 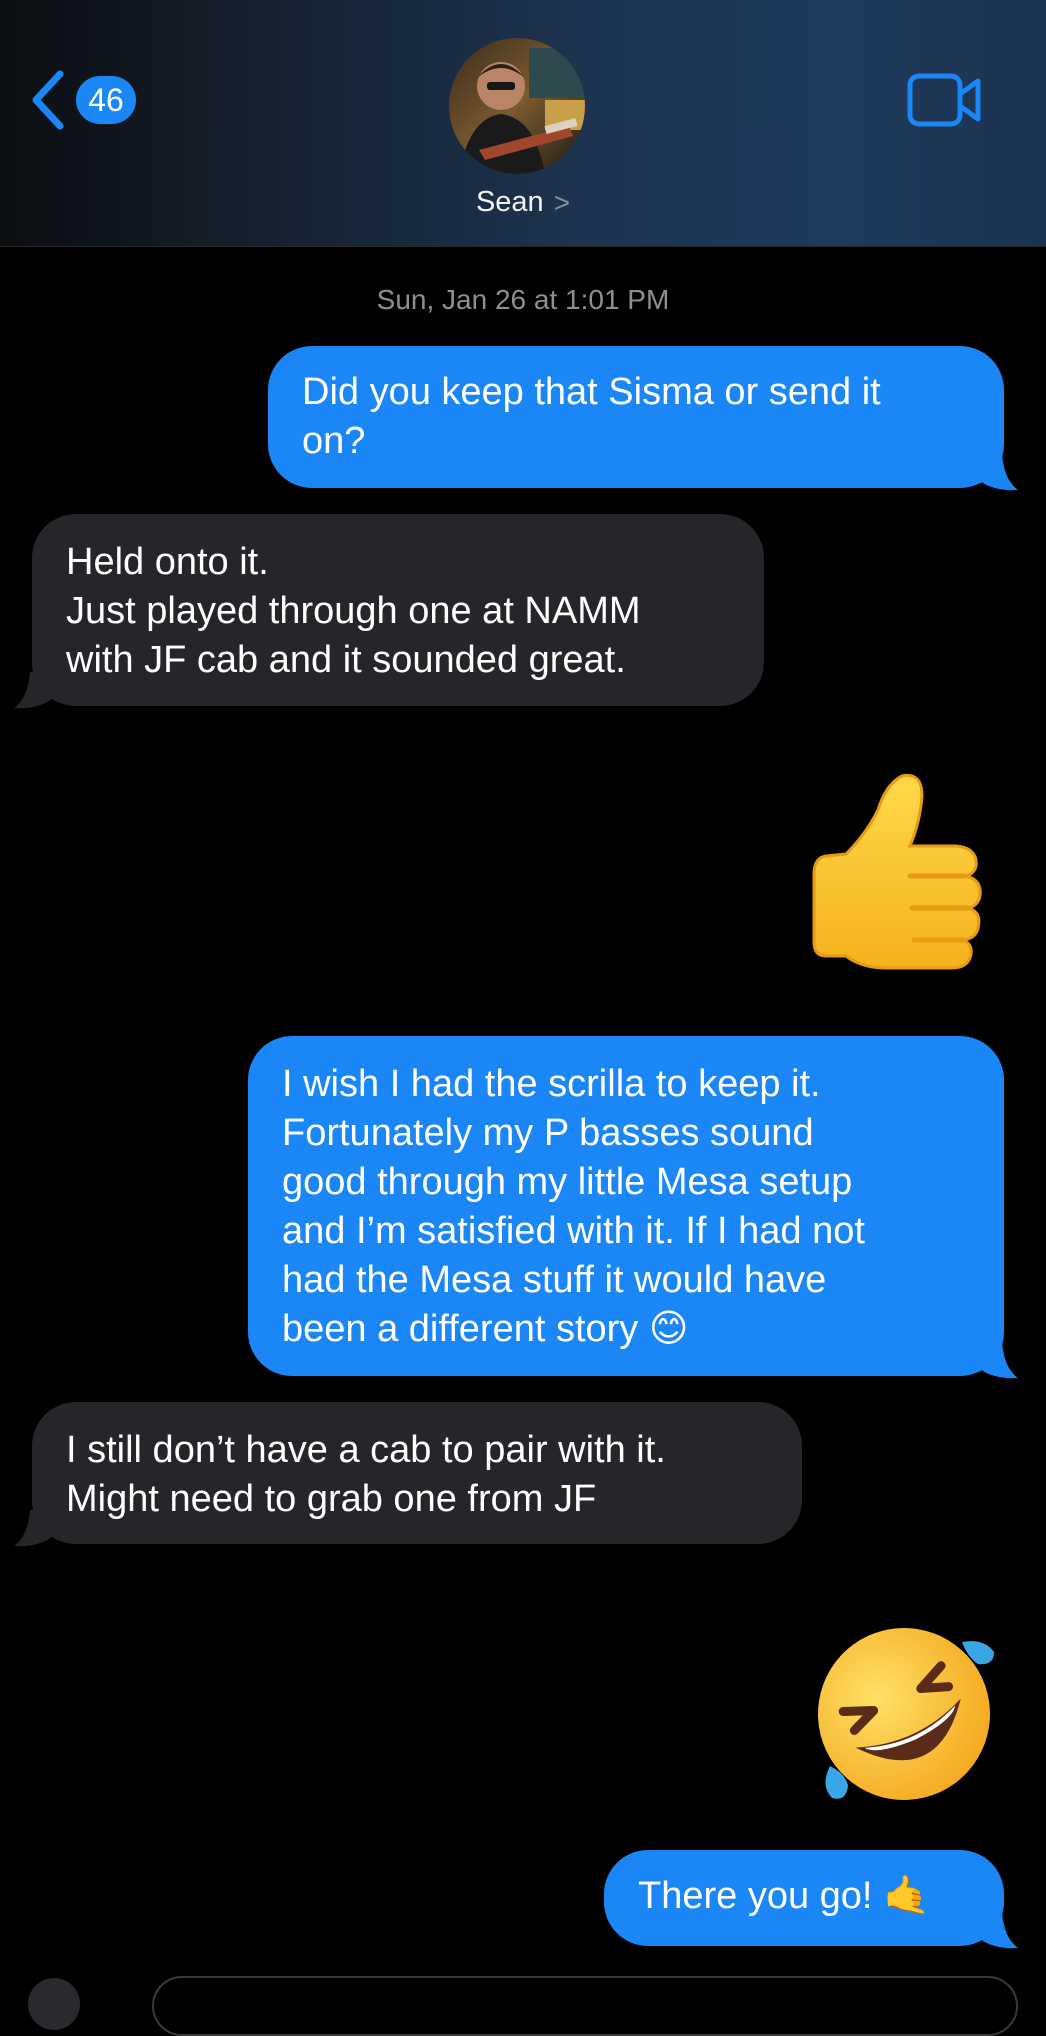 What do you see at coordinates (904, 870) in the screenshot?
I see `thumbs-up-emoji` at bounding box center [904, 870].